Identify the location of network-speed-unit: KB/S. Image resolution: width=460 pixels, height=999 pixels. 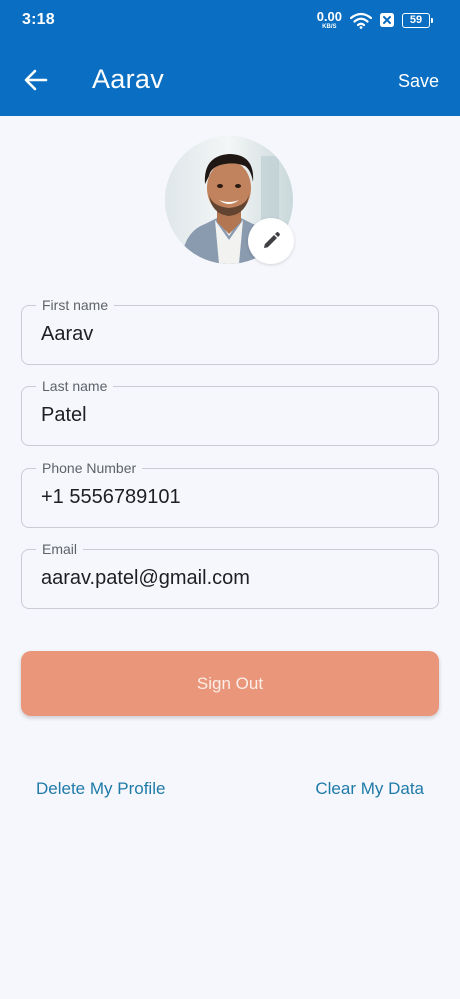
(329, 27).